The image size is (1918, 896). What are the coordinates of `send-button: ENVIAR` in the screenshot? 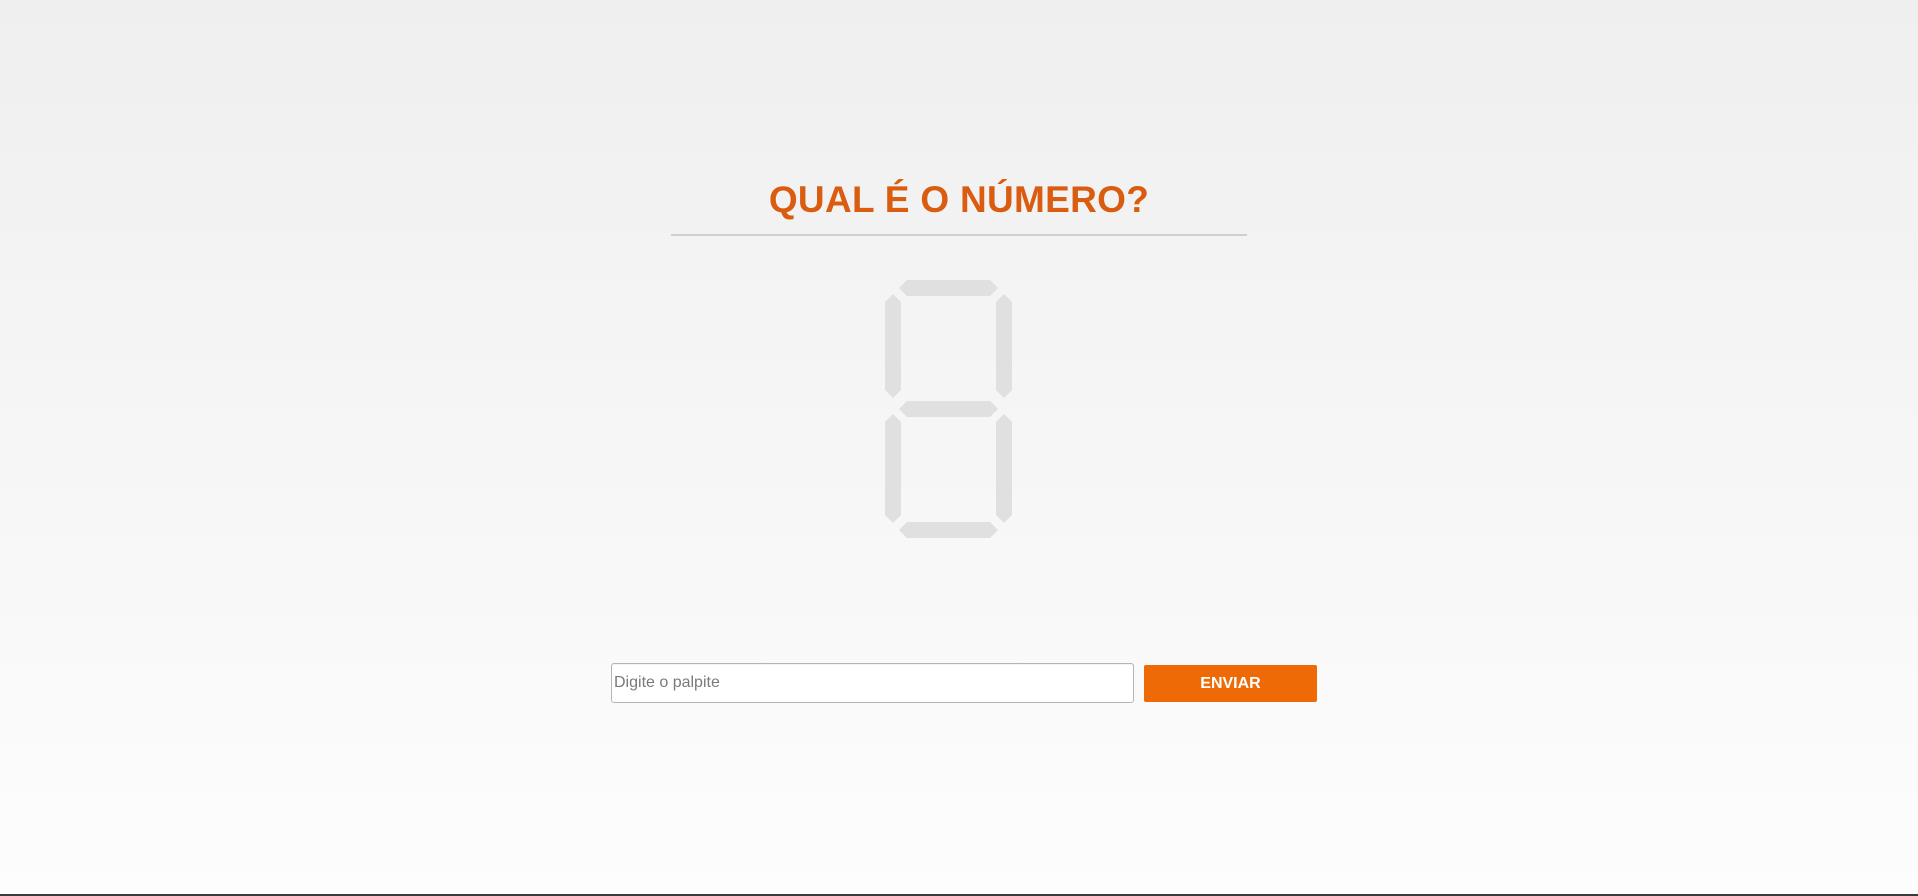 It's located at (1230, 683).